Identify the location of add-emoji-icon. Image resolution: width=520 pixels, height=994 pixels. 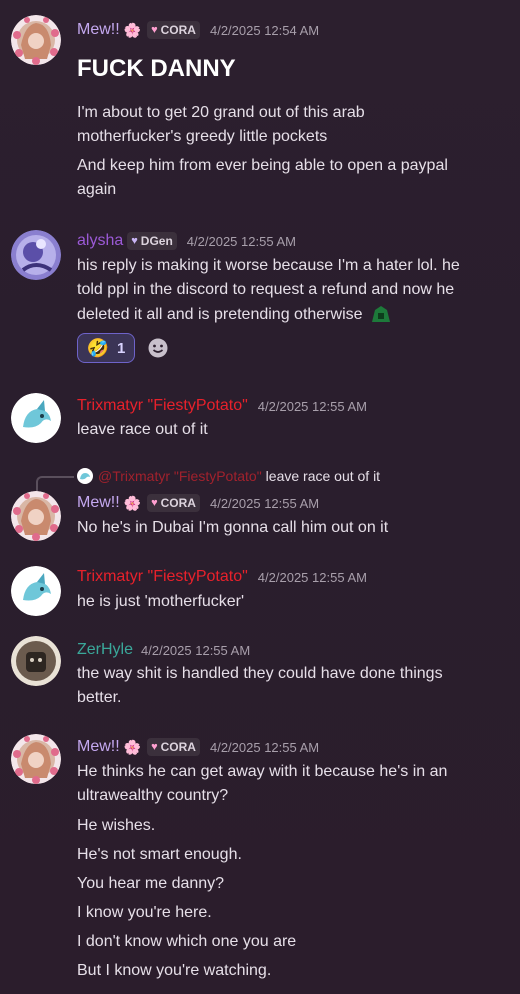
(158, 348).